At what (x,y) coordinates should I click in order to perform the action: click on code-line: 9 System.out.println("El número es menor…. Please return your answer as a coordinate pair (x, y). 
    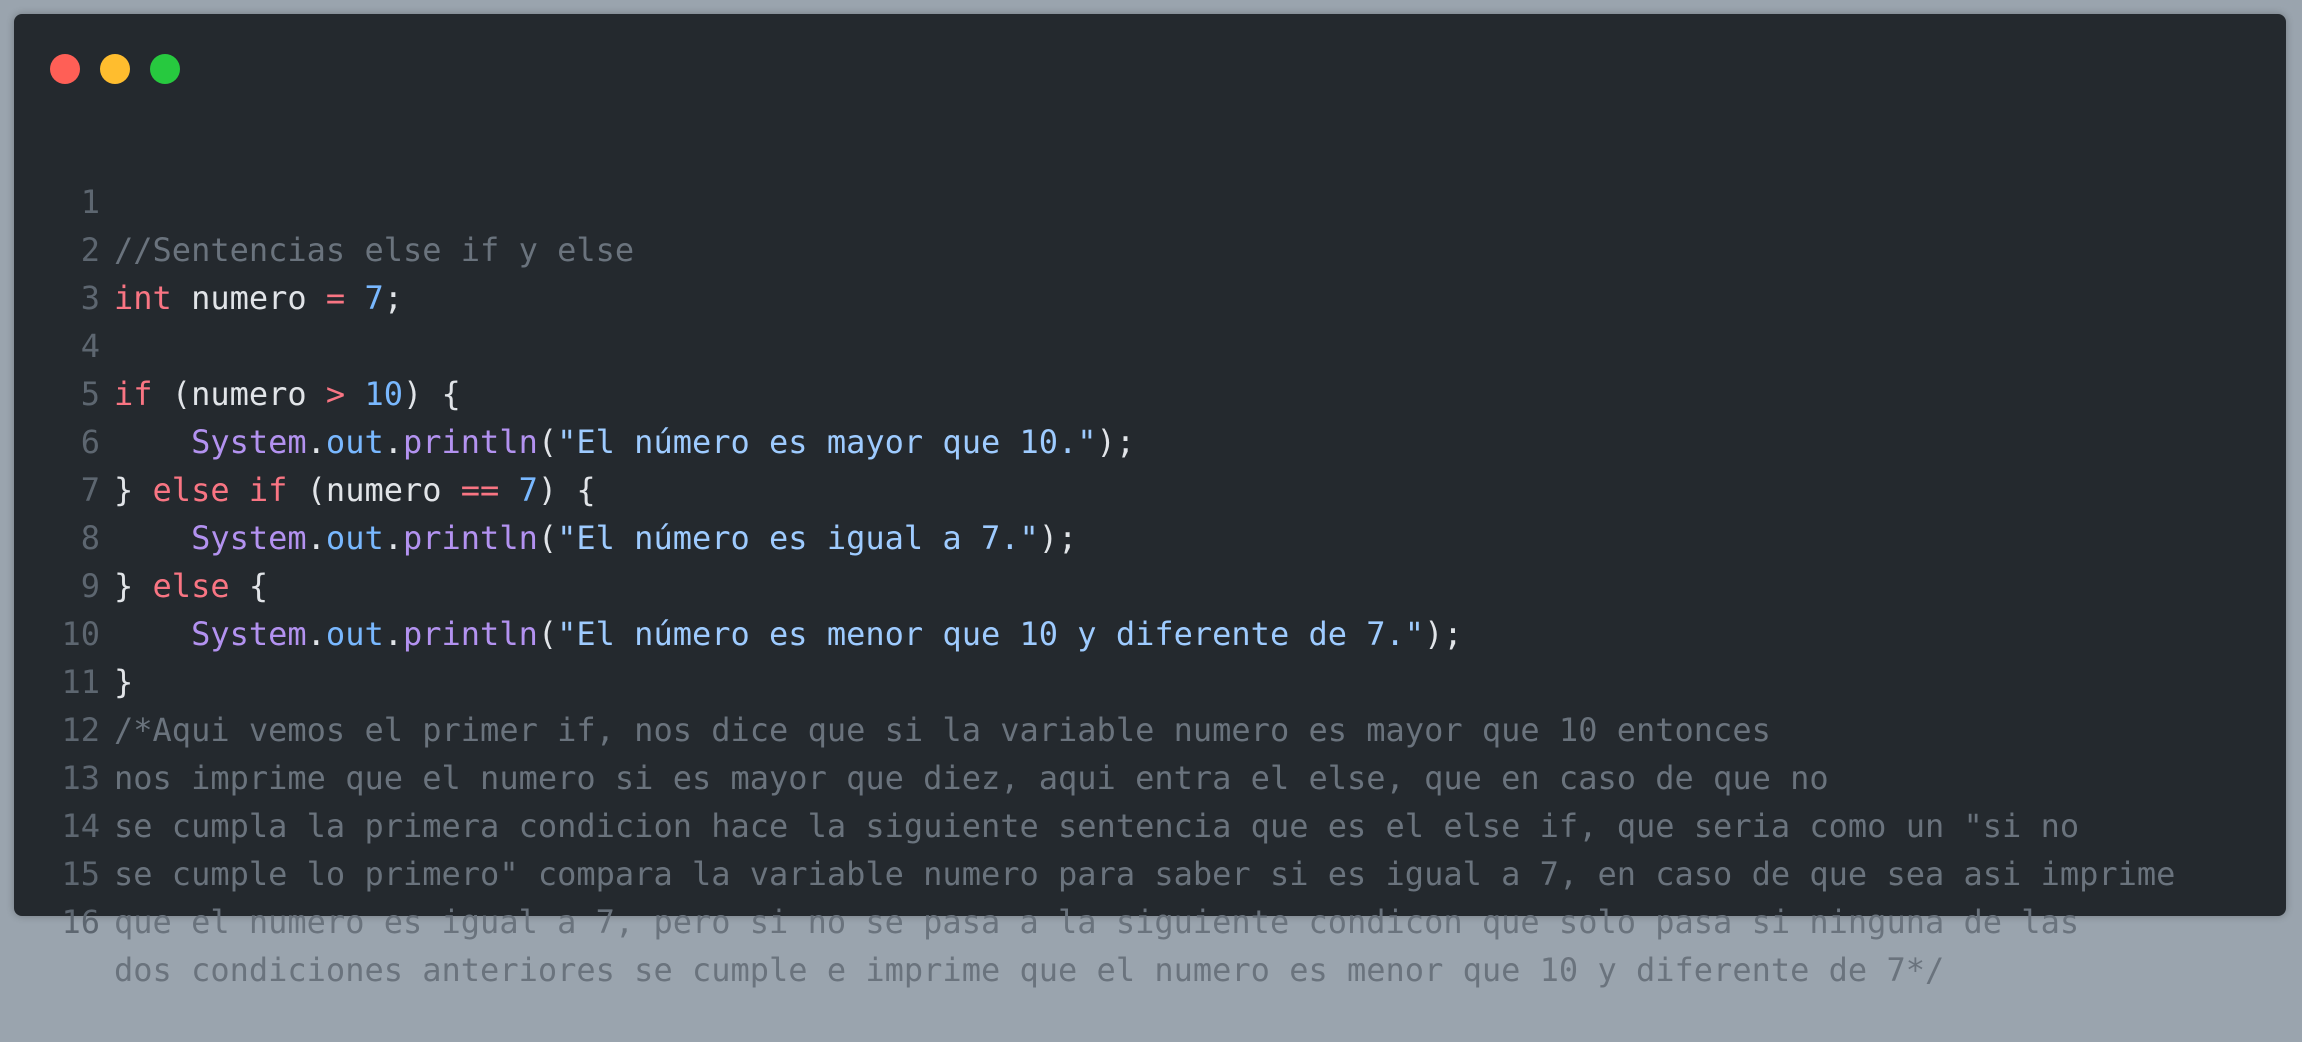
    Looking at the image, I should click on (738, 583).